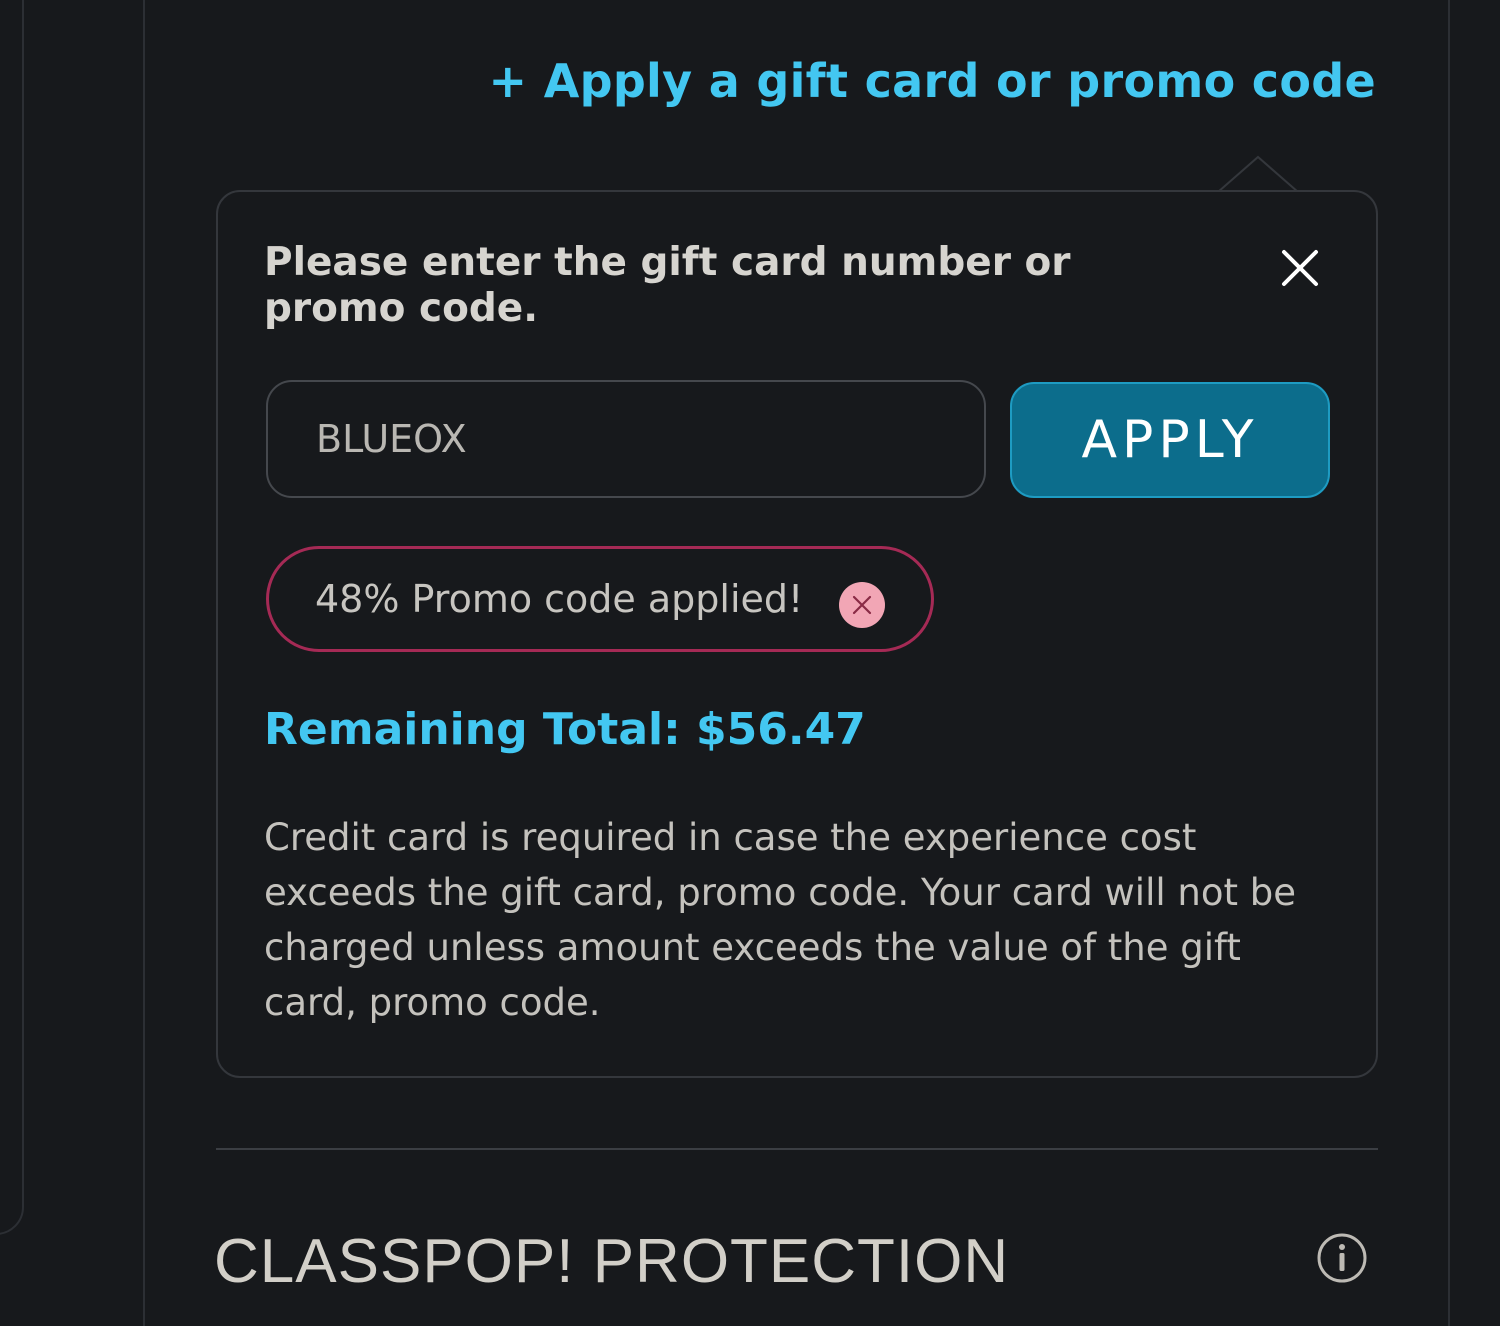 The width and height of the screenshot is (1500, 1326). Describe the element at coordinates (626, 439) in the screenshot. I see `promo-code-input` at that location.